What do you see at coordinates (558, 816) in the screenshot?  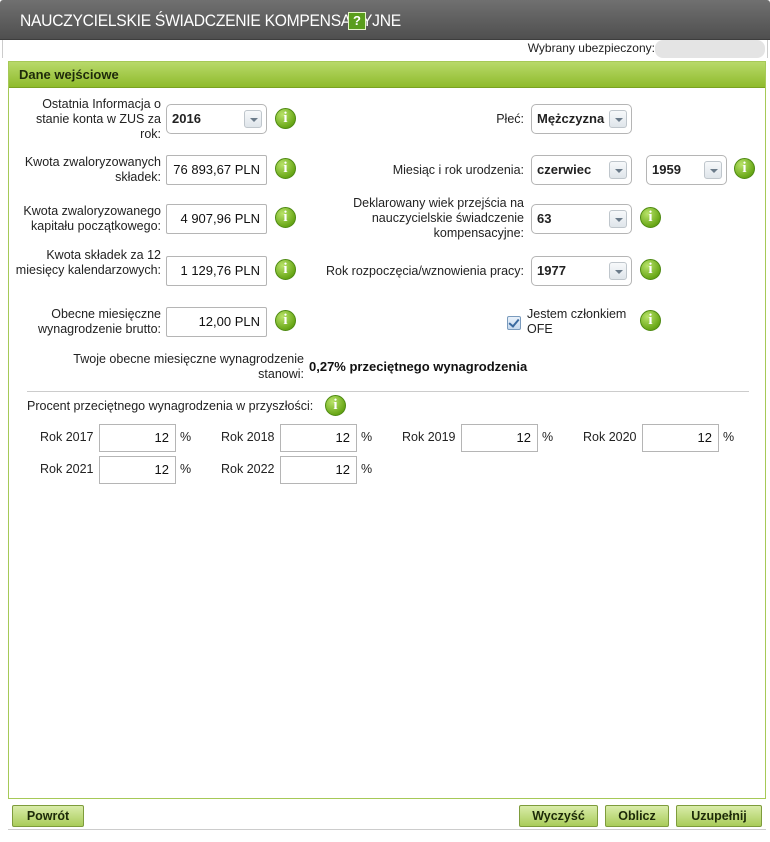 I see `clear-button: Wyczyść` at bounding box center [558, 816].